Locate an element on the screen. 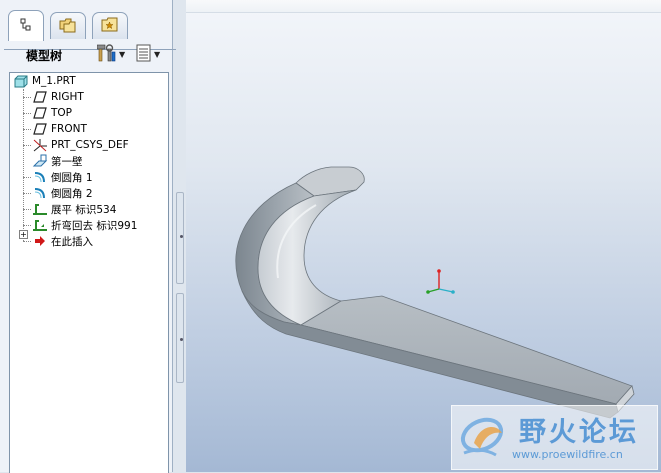 This screenshot has height=473, width=661. tree-item-label: 展平 标识534 is located at coordinates (84, 209).